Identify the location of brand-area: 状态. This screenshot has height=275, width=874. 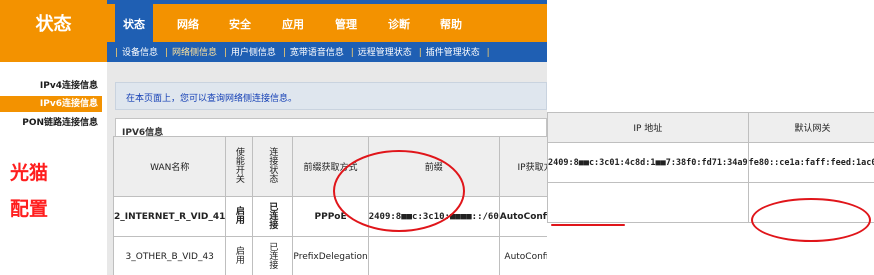
(53, 31).